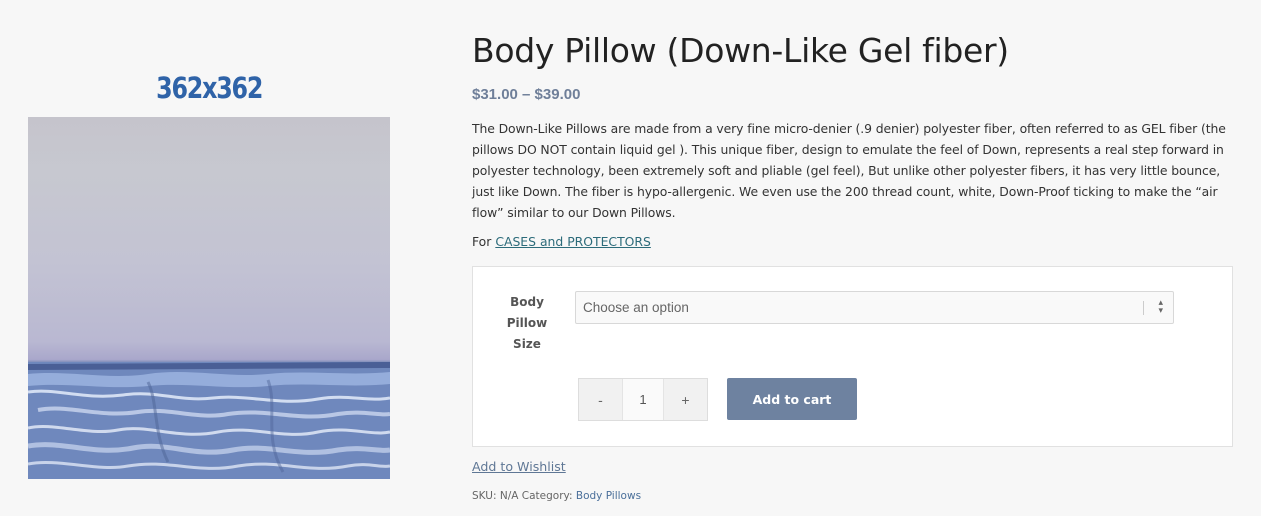 This screenshot has height=516, width=1261. What do you see at coordinates (1143, 308) in the screenshot?
I see `select-divider` at bounding box center [1143, 308].